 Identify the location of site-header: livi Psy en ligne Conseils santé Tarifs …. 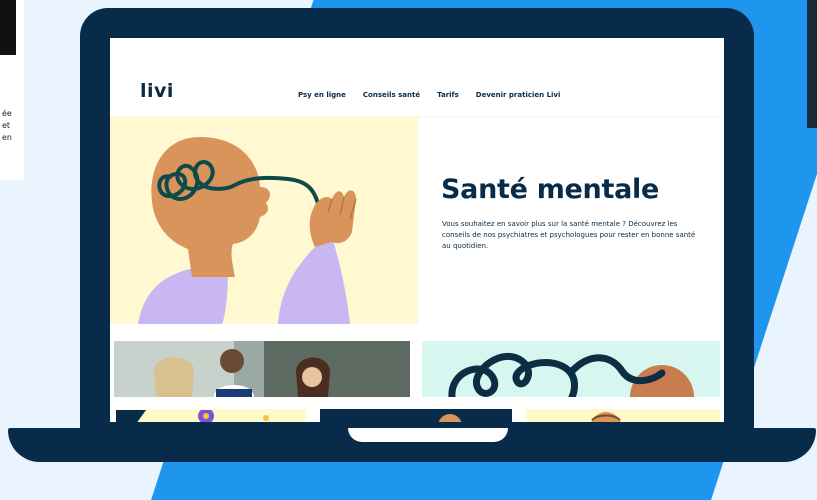
(417, 77).